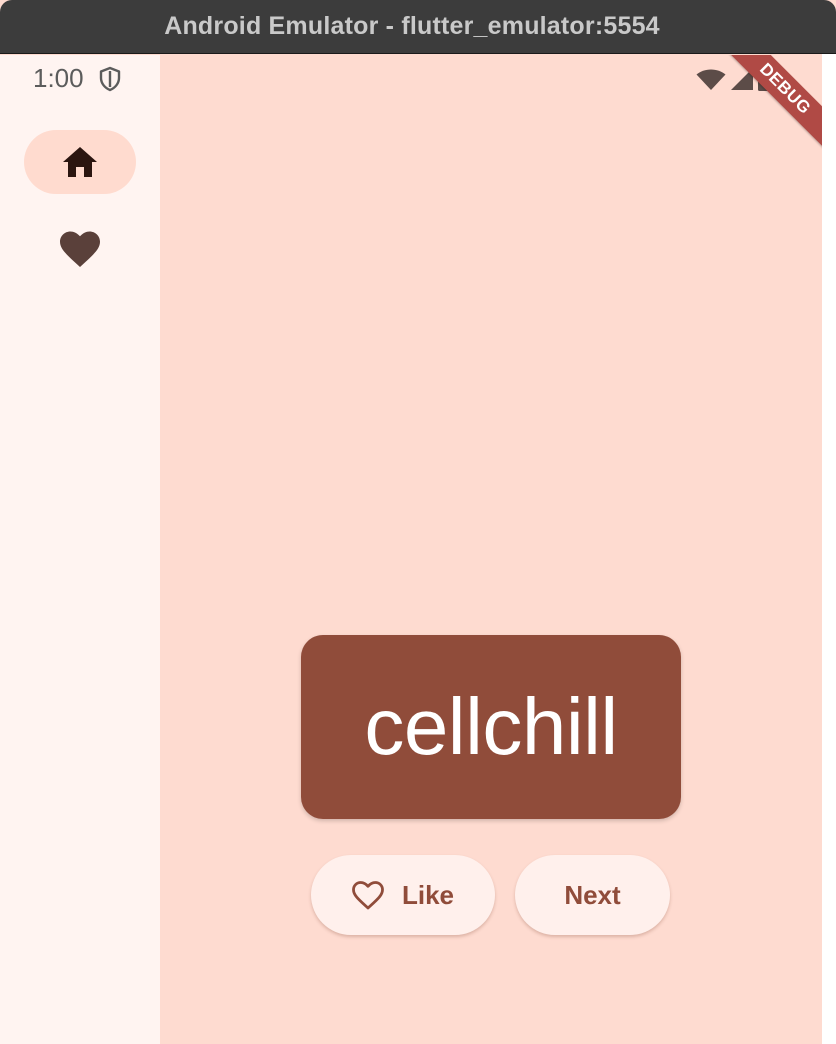 This screenshot has height=1044, width=836. I want to click on signal-icon, so click(742, 79).